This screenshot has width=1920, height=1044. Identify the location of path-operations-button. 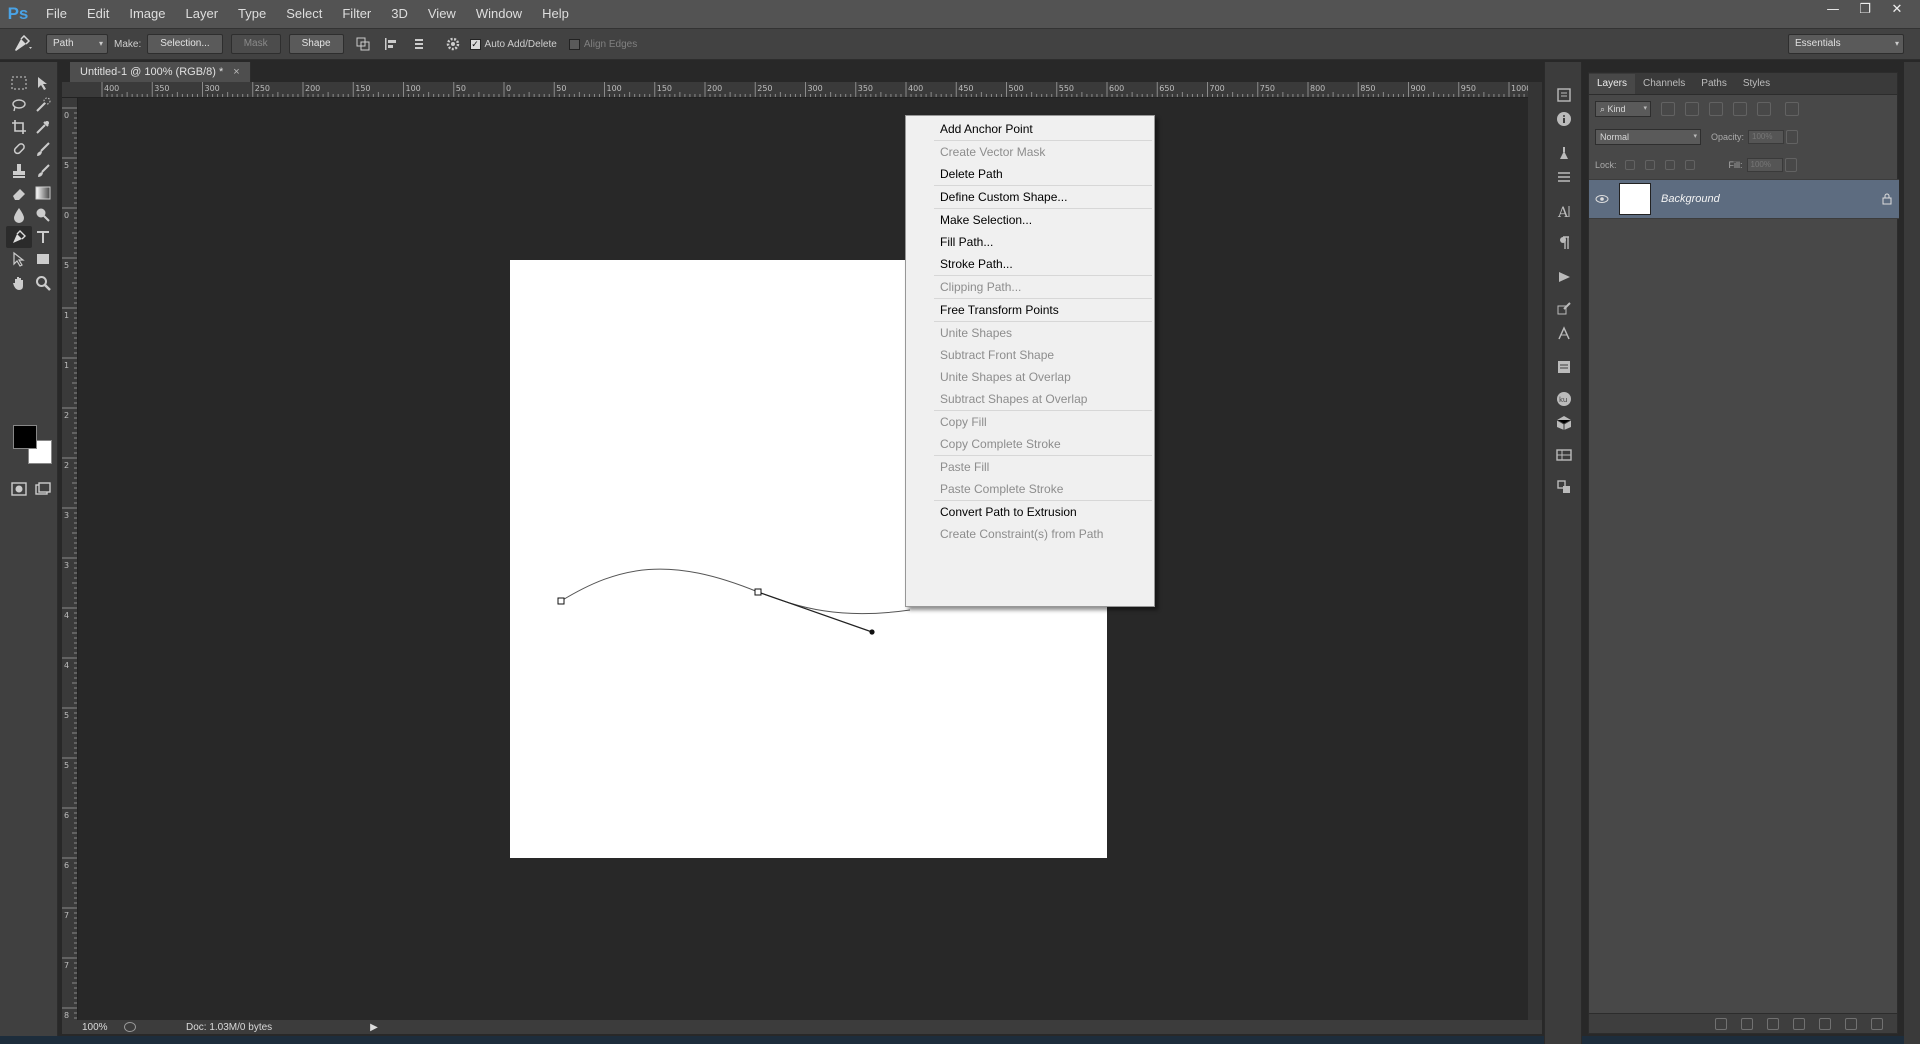
(363, 44).